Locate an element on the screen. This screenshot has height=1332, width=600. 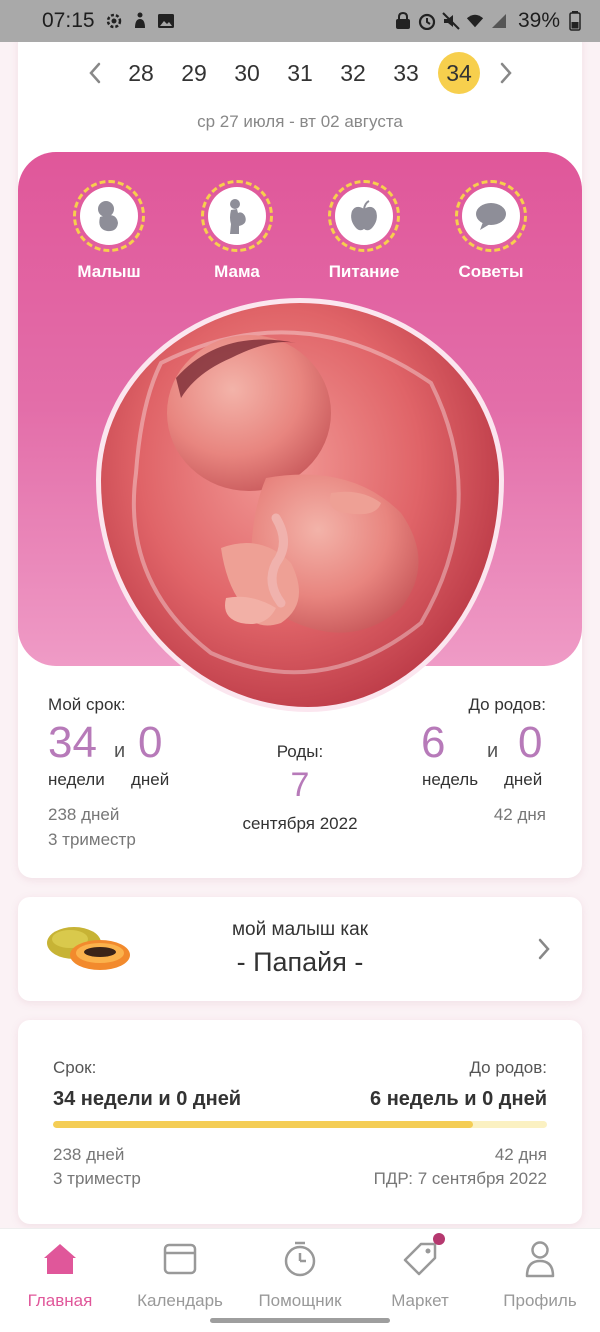
nav-market: Маркет is located at coordinates (420, 1272).